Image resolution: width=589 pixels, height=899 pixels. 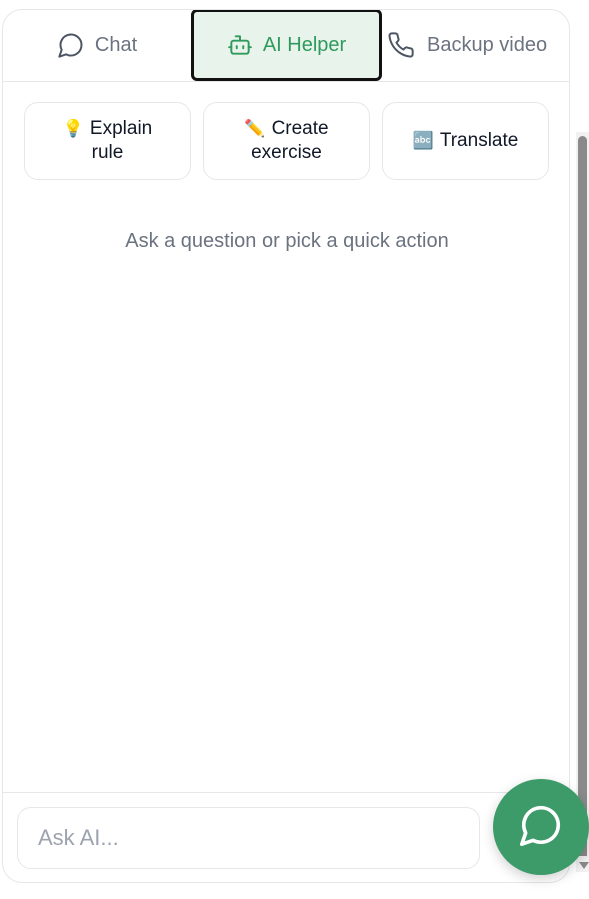 I want to click on tab-ai-helper: AI Helper, so click(x=286, y=45).